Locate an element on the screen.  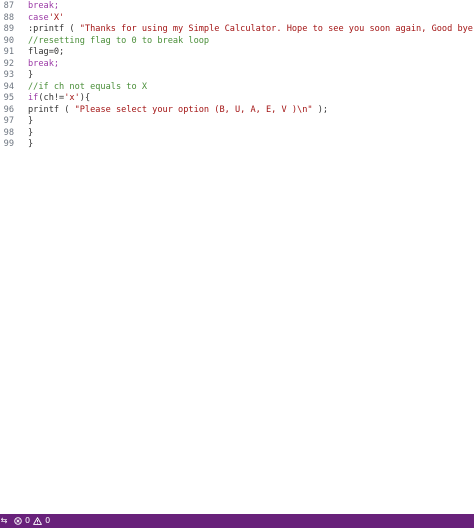
problems-indicator: 0 0 is located at coordinates (32, 521).